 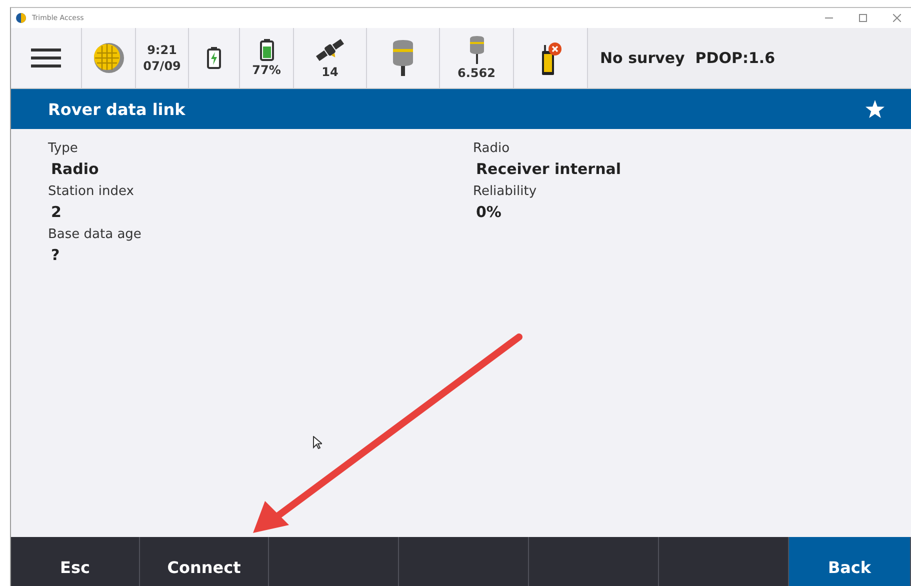 What do you see at coordinates (505, 191) in the screenshot?
I see `field-label: Reliability` at bounding box center [505, 191].